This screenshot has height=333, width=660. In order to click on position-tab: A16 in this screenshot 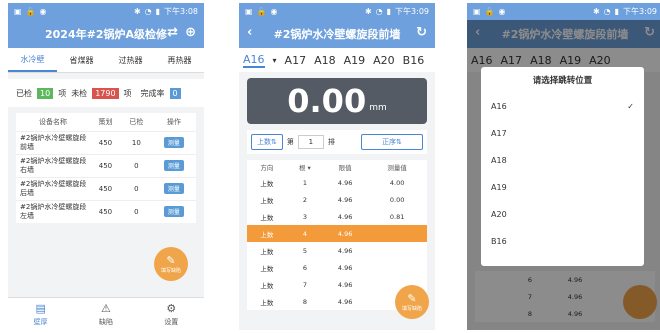, I will do `click(254, 60)`.